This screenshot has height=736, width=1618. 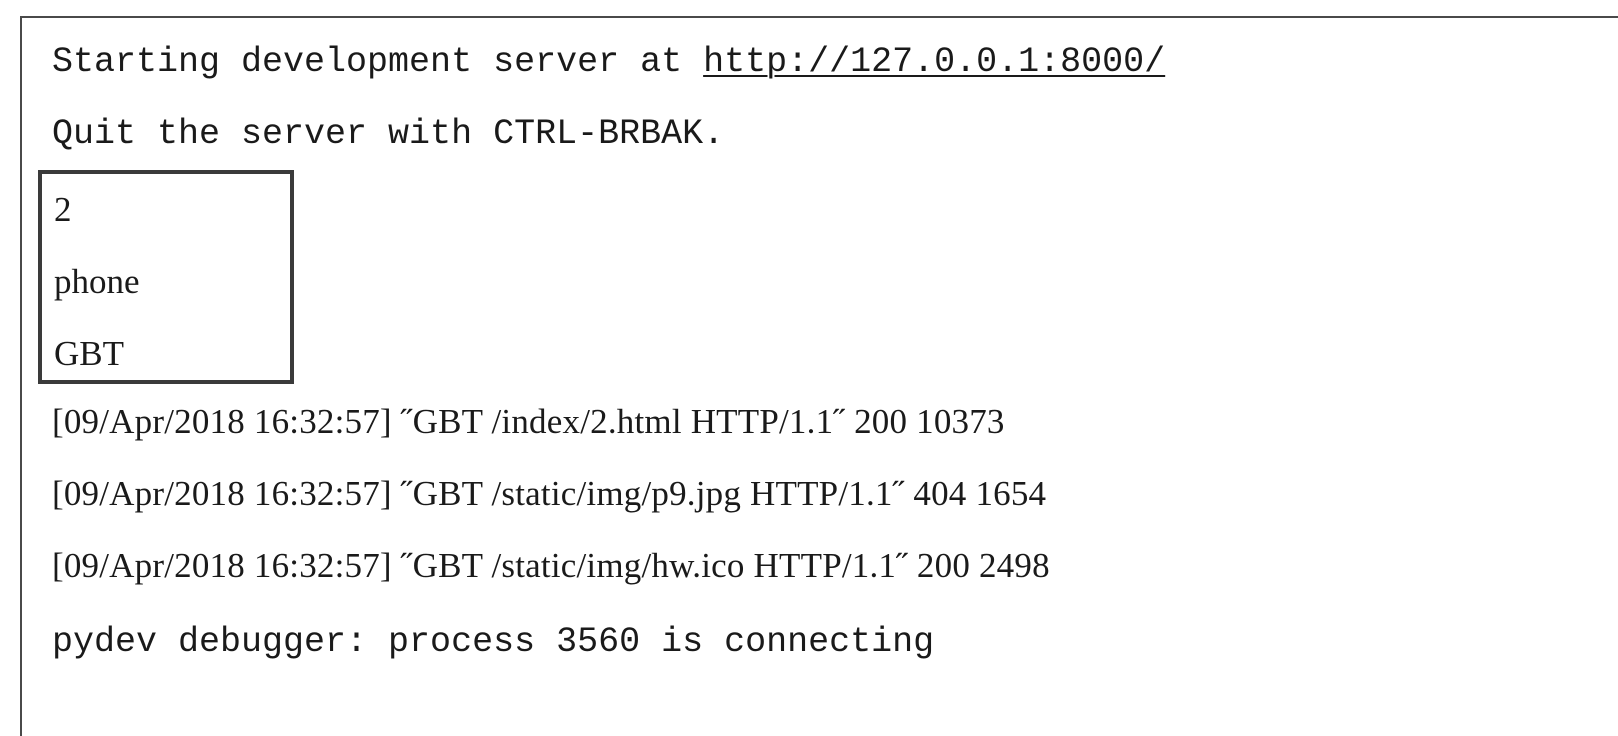 I want to click on highlighted-output-box: 2 phone GBT, so click(x=166, y=277).